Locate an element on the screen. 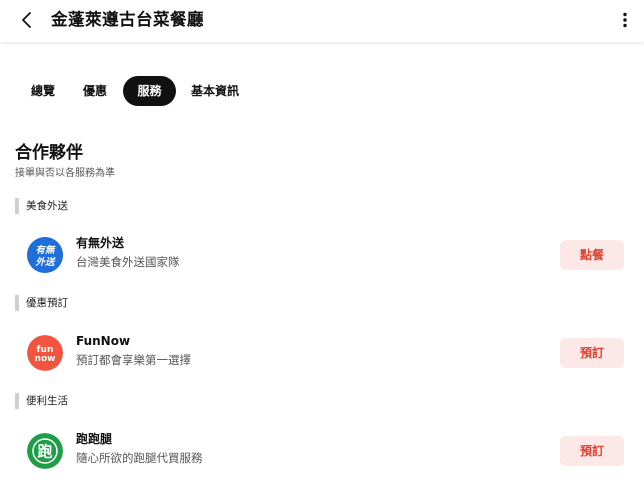  funnow-logo-text-2: now is located at coordinates (45, 359).